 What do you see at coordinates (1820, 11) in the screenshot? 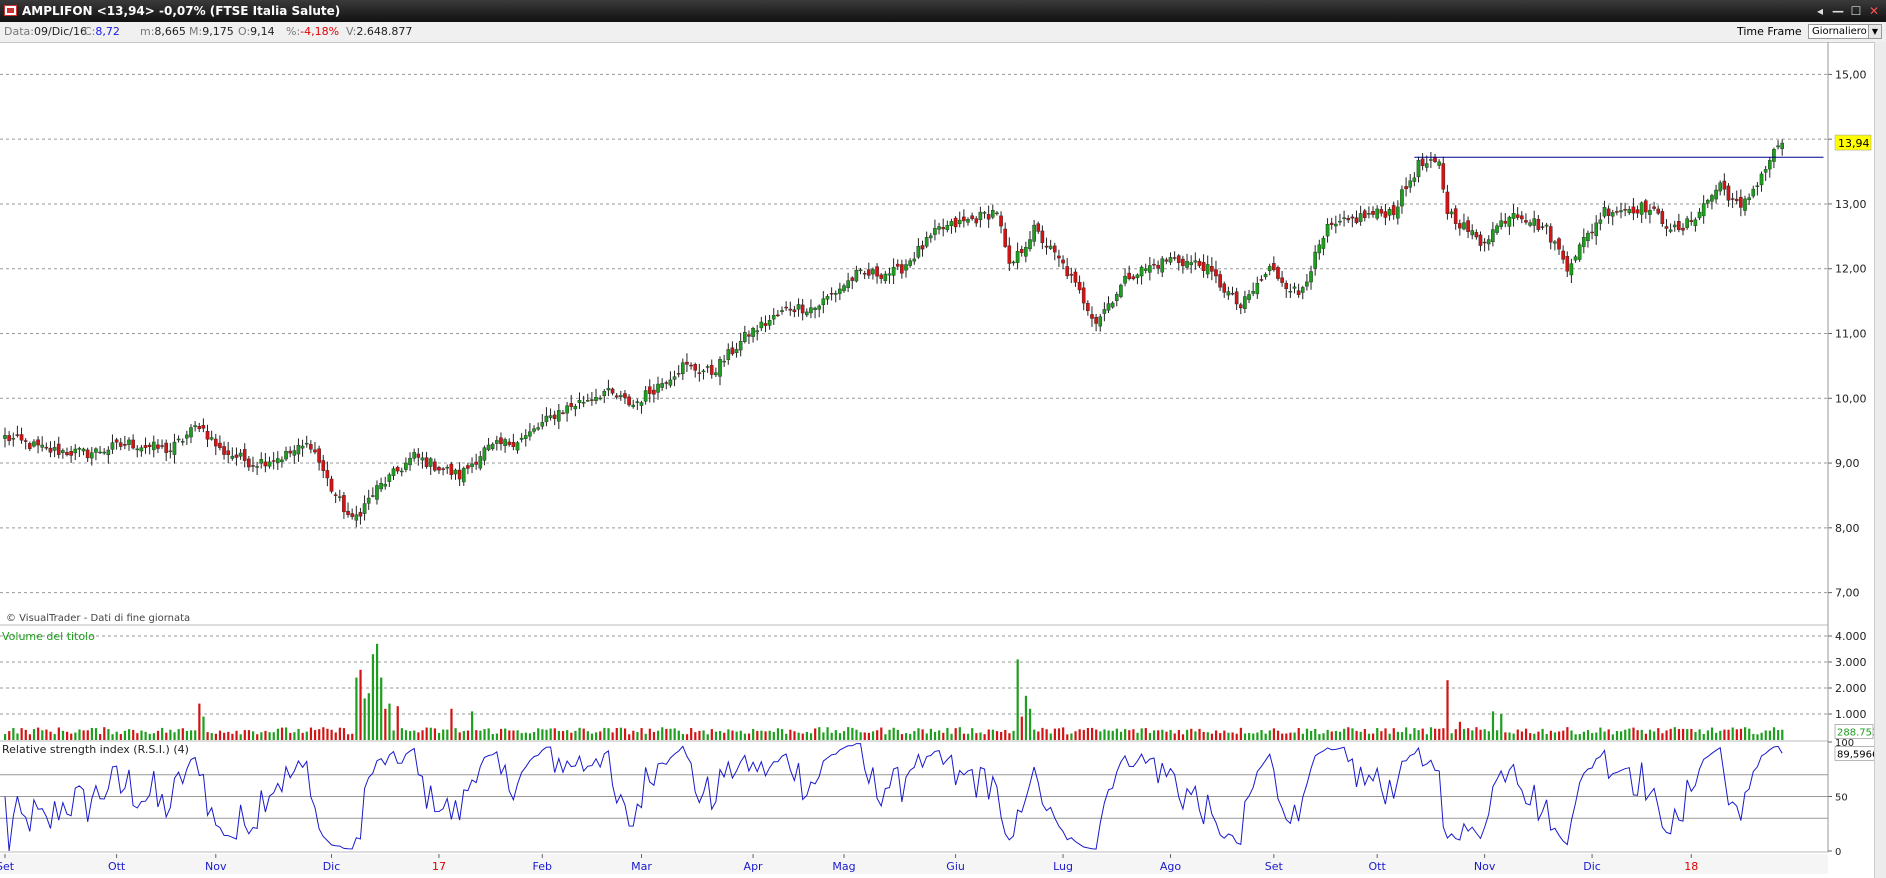
I see `pin-window-icon: ◂` at bounding box center [1820, 11].